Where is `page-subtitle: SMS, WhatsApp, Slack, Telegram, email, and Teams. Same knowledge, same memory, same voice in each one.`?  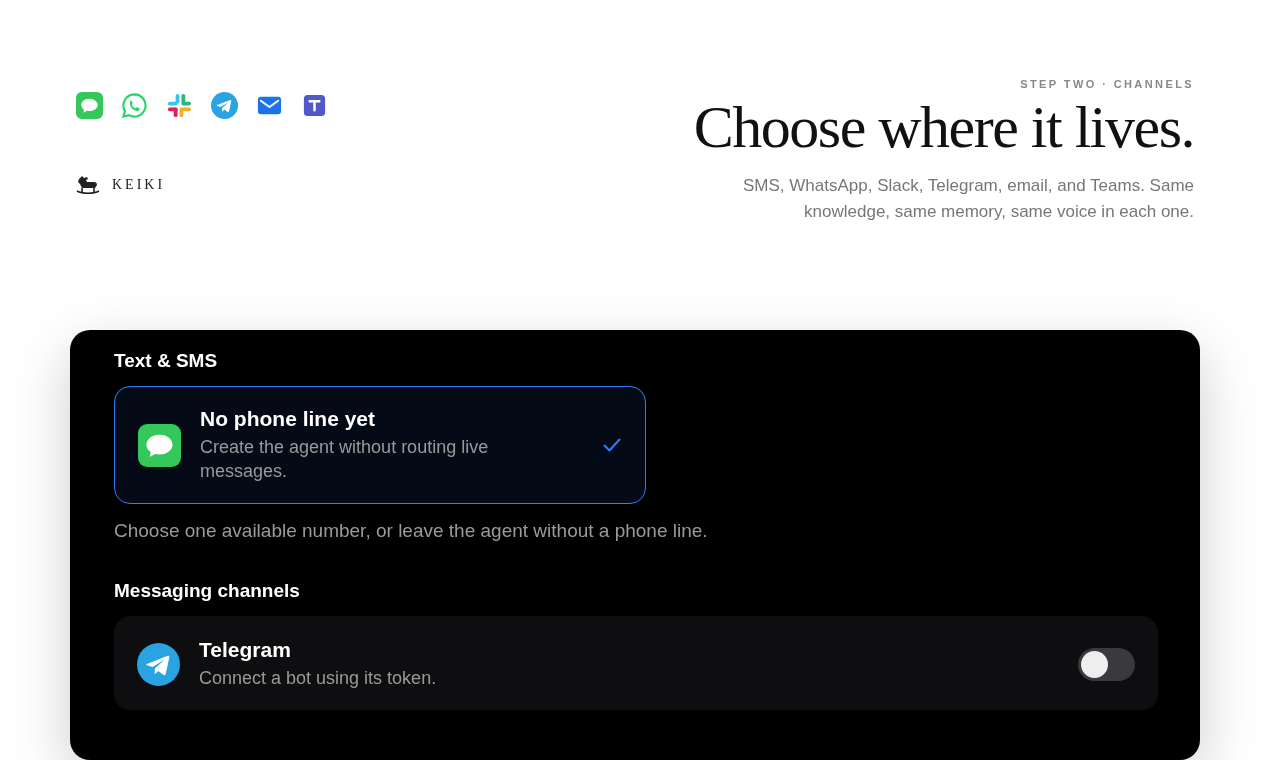
page-subtitle: SMS, WhatsApp, Slack, Telegram, email, and Teams. Same knowledge, same memory, same voice in each one. is located at coordinates (968, 199).